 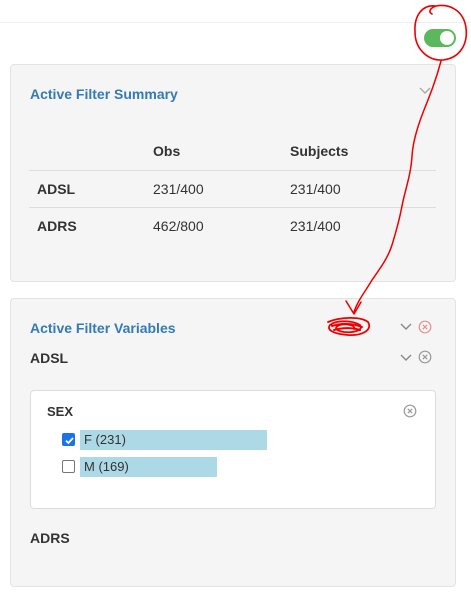 I want to click on variables-title: Active Filter Variables, so click(x=103, y=328).